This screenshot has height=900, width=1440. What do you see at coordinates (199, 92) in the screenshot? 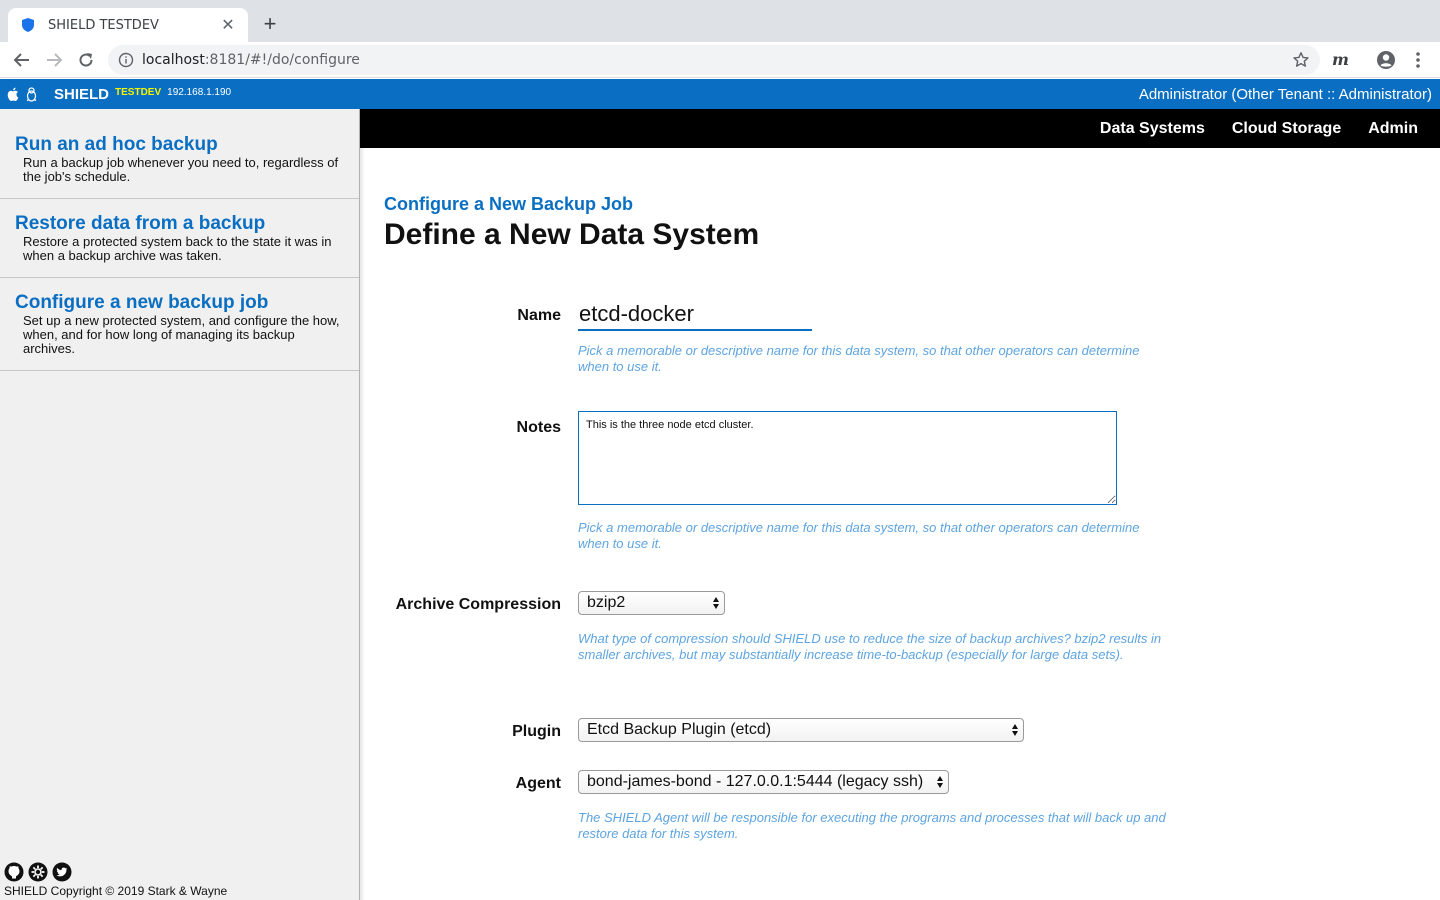
I see `host-ip: 192.168.1.190` at bounding box center [199, 92].